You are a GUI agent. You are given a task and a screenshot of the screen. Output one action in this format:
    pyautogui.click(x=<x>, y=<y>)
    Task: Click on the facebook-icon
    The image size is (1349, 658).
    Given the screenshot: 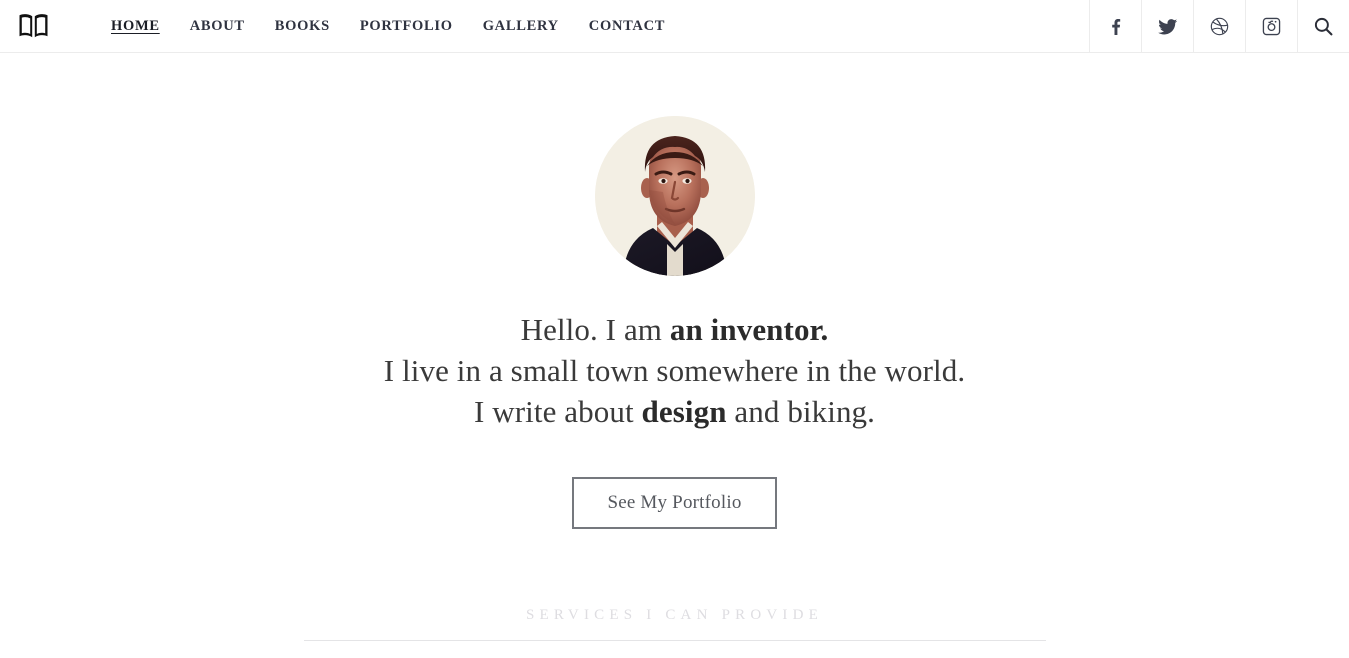 What is the action you would take?
    pyautogui.click(x=1116, y=27)
    